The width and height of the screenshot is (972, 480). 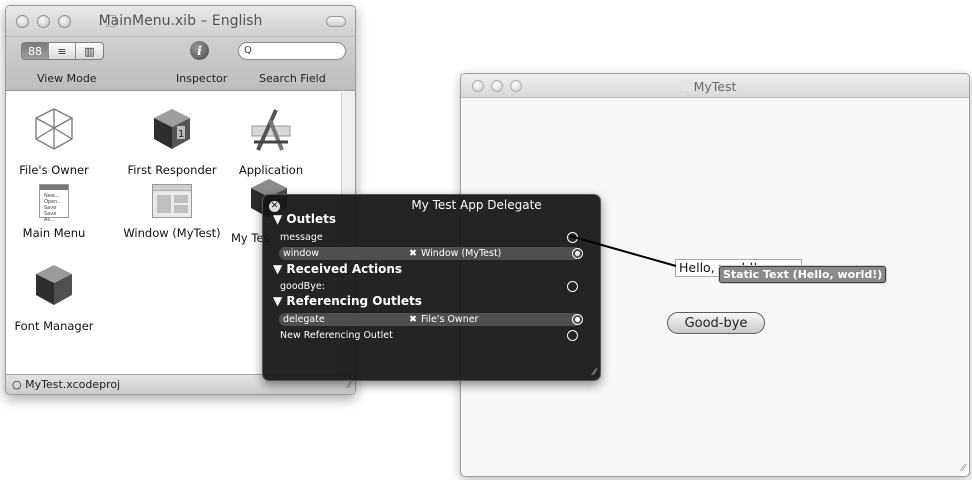 What do you see at coordinates (337, 269) in the screenshot?
I see `received-actions-header: ▼ Received Actions` at bounding box center [337, 269].